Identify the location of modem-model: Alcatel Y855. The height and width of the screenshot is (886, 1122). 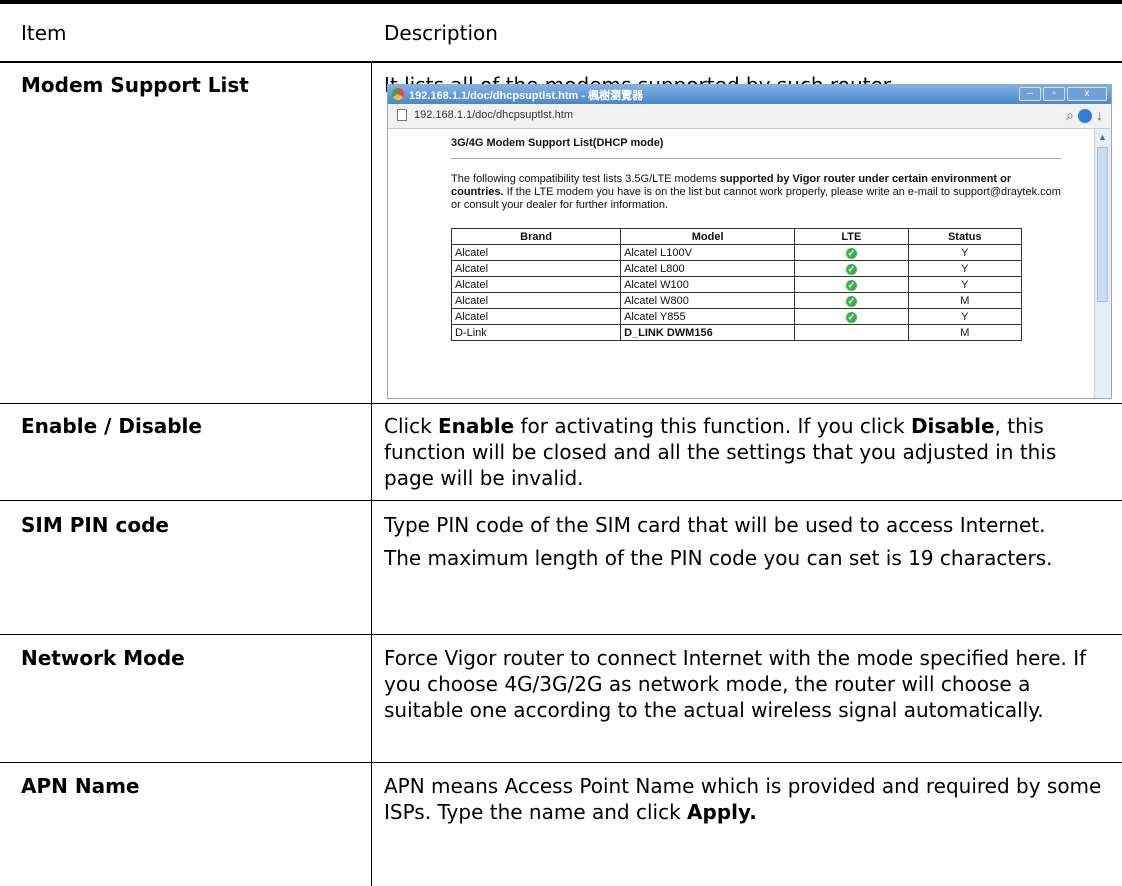
(708, 316).